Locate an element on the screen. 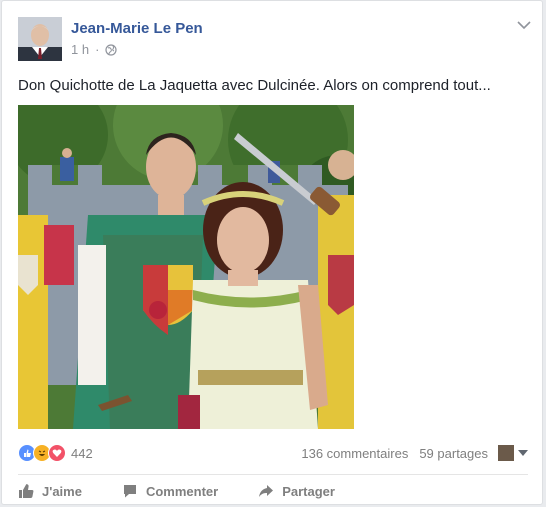 This screenshot has height=507, width=546. author-name: Jean-Marie Le Pen is located at coordinates (137, 28).